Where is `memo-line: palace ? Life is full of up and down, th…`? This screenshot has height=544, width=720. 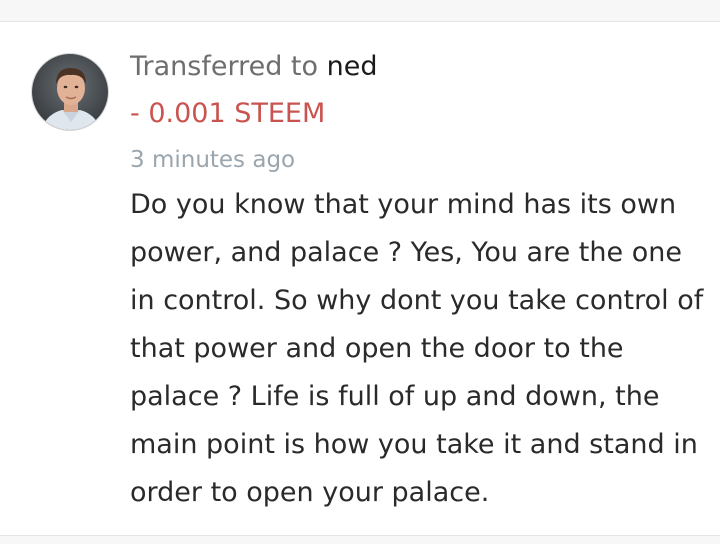
memo-line: palace ? Life is full of up and down, th… is located at coordinates (395, 396).